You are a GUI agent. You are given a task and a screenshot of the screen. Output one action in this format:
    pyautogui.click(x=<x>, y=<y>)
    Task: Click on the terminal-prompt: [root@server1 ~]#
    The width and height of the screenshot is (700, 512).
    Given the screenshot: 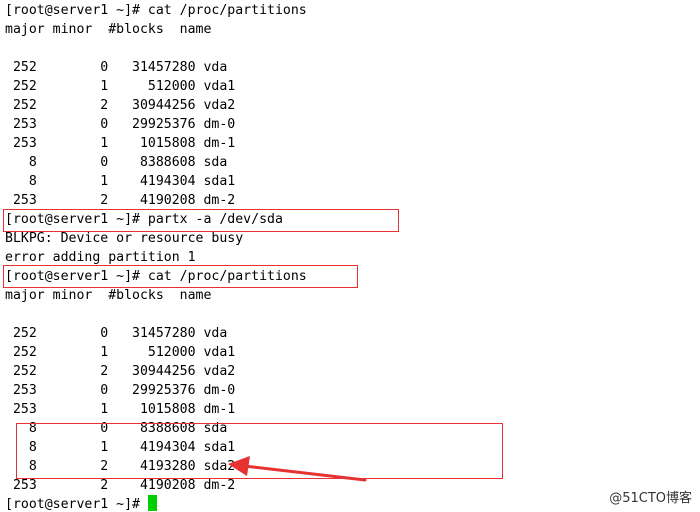 What is the action you would take?
    pyautogui.click(x=76, y=504)
    